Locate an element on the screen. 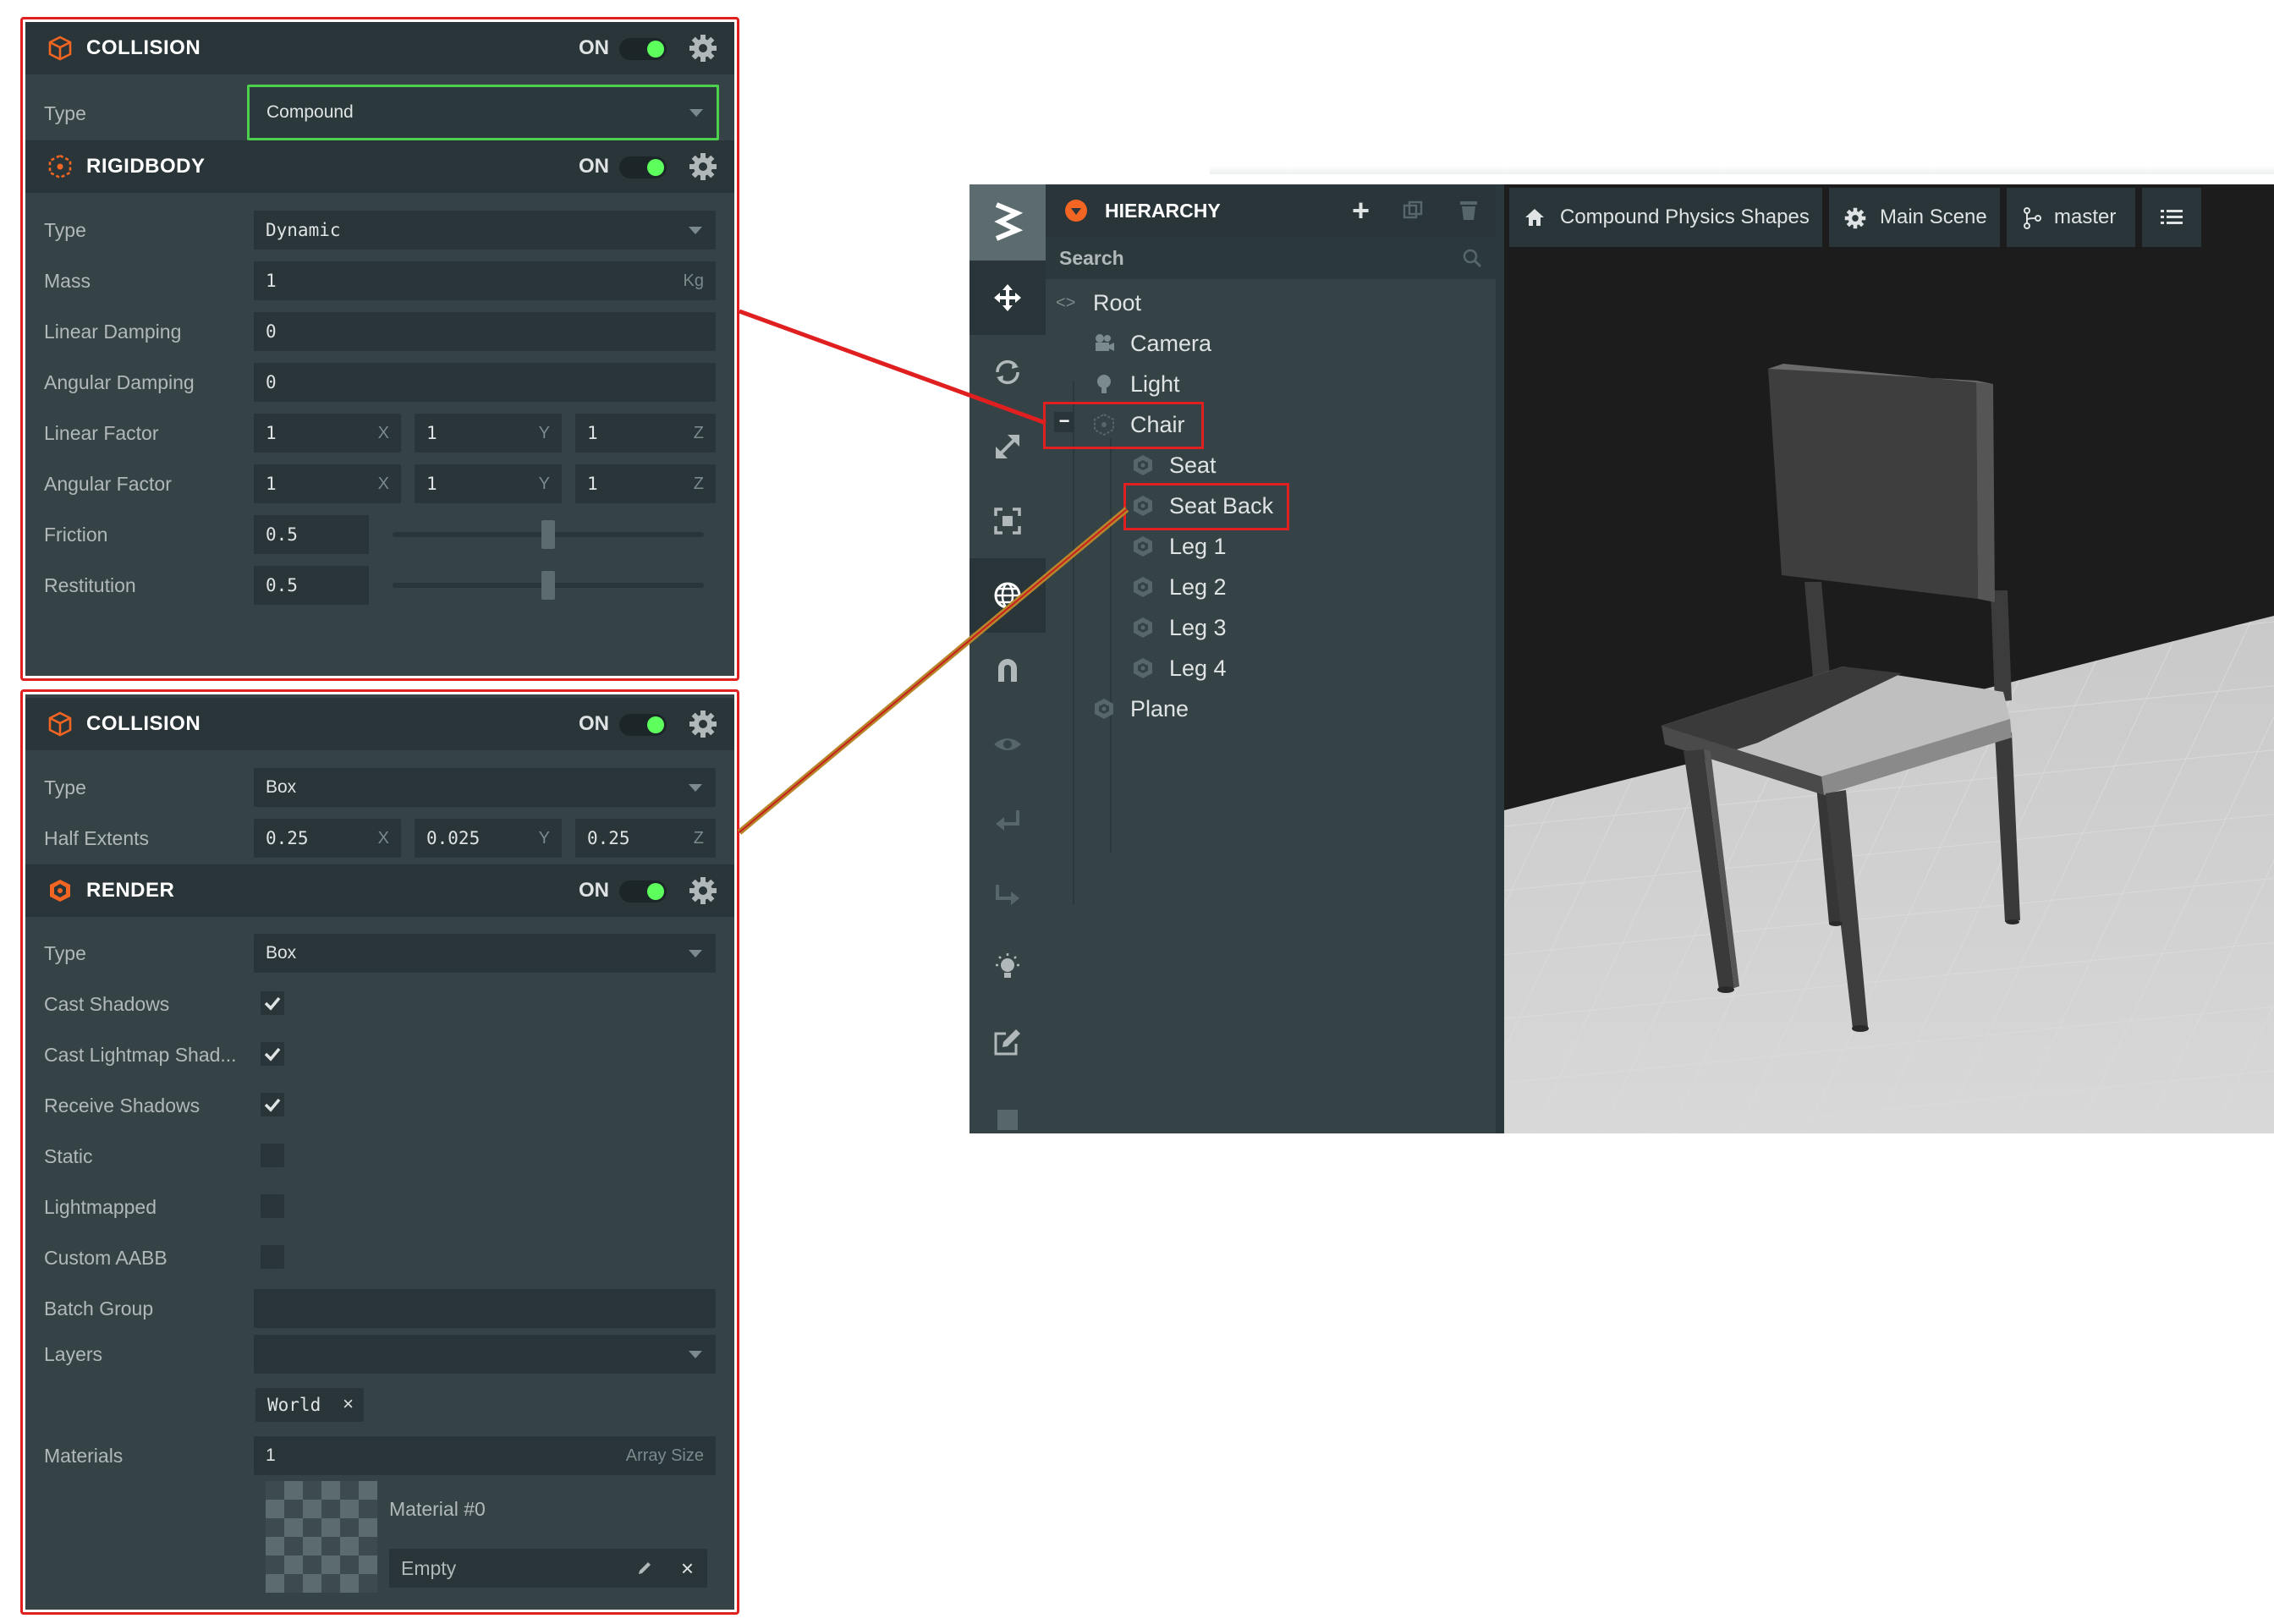  world-space-toggle is located at coordinates (1007, 595).